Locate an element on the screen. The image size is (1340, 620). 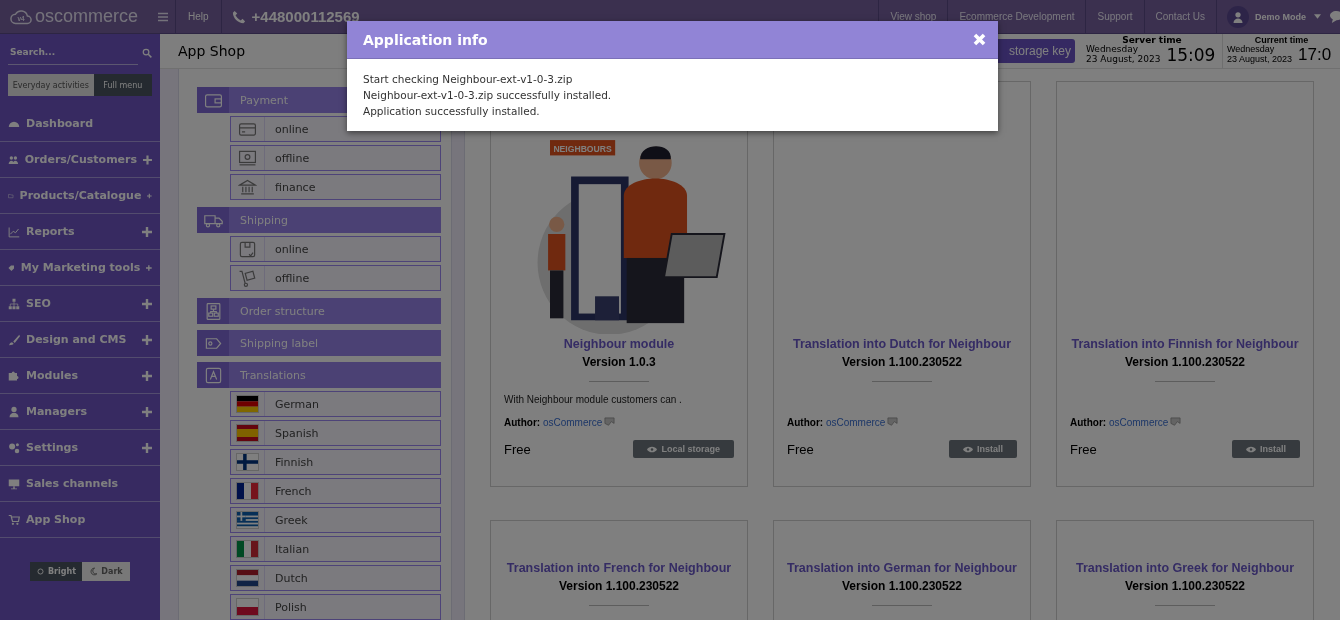
clock-time: 17:0 is located at coordinates (1315, 55).